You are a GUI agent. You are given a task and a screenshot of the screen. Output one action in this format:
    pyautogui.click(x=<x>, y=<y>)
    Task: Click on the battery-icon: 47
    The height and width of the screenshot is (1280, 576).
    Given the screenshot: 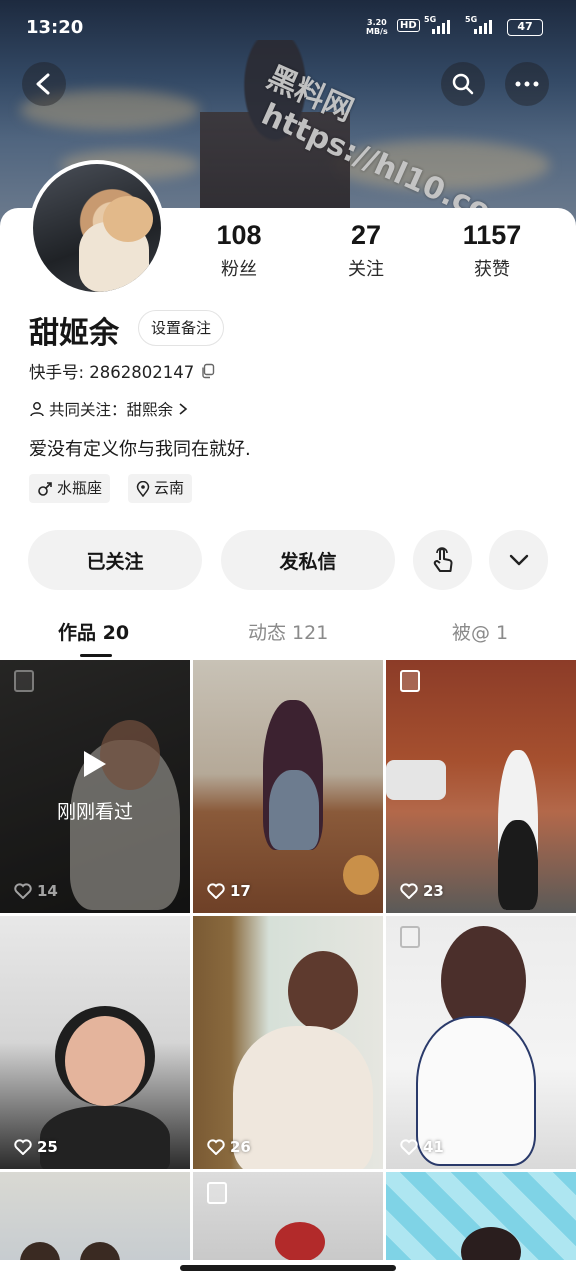 What is the action you would take?
    pyautogui.click(x=525, y=27)
    